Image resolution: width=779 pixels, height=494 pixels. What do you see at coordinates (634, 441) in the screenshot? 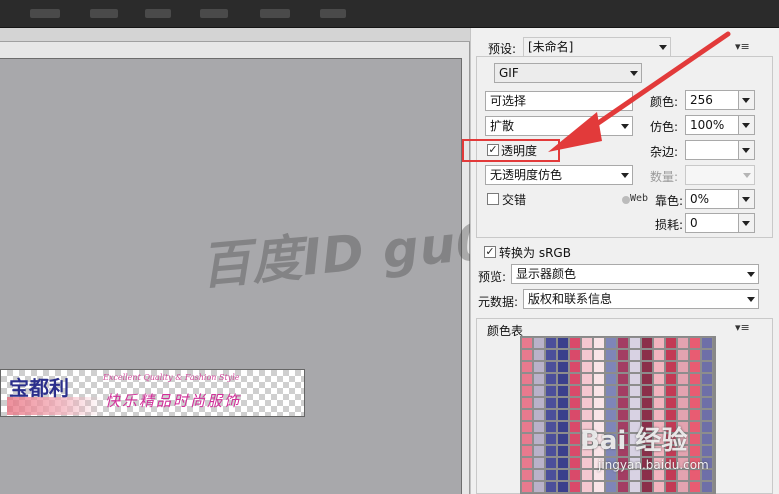
I see `baidu-logo: Bai 经验` at bounding box center [634, 441].